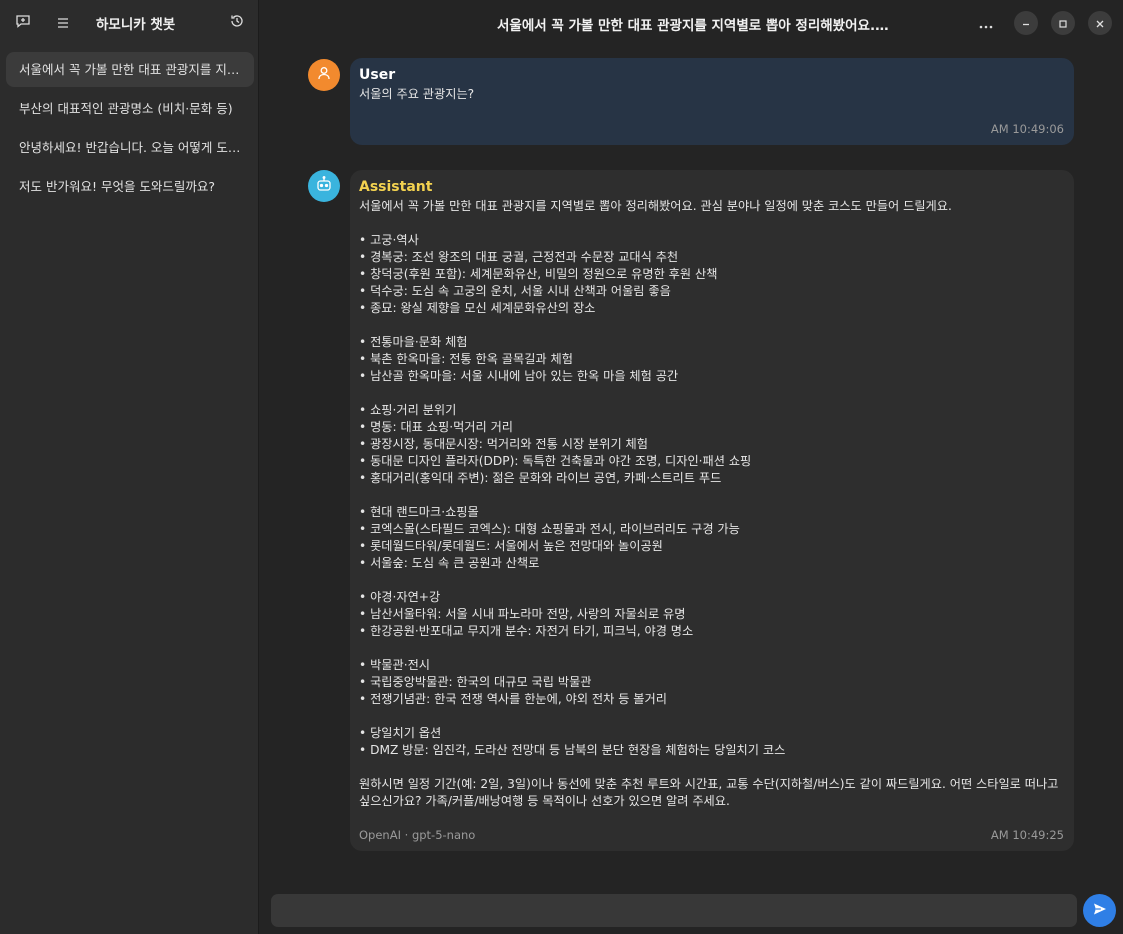  What do you see at coordinates (413, 342) in the screenshot?
I see `message-line: • 전통마을·문화 체험` at bounding box center [413, 342].